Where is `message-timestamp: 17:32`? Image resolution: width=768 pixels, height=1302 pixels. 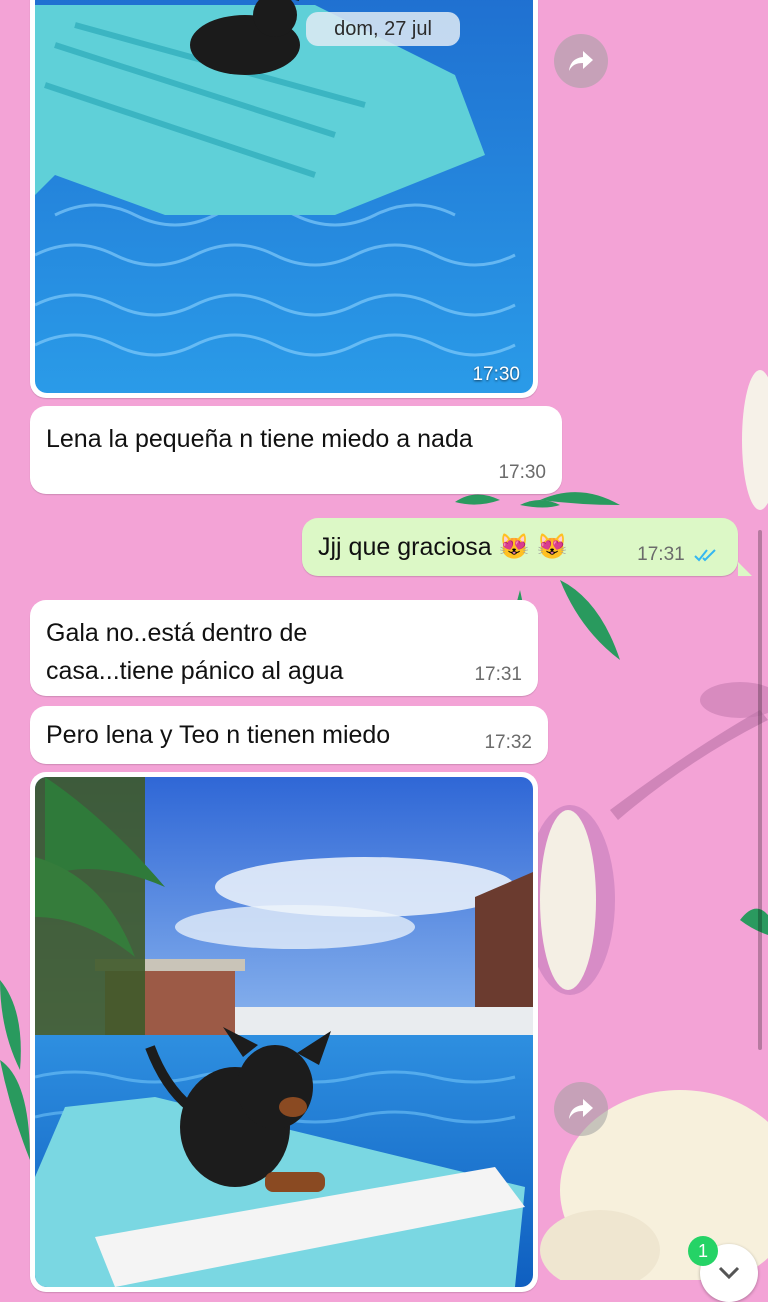
message-timestamp: 17:32 is located at coordinates (508, 742).